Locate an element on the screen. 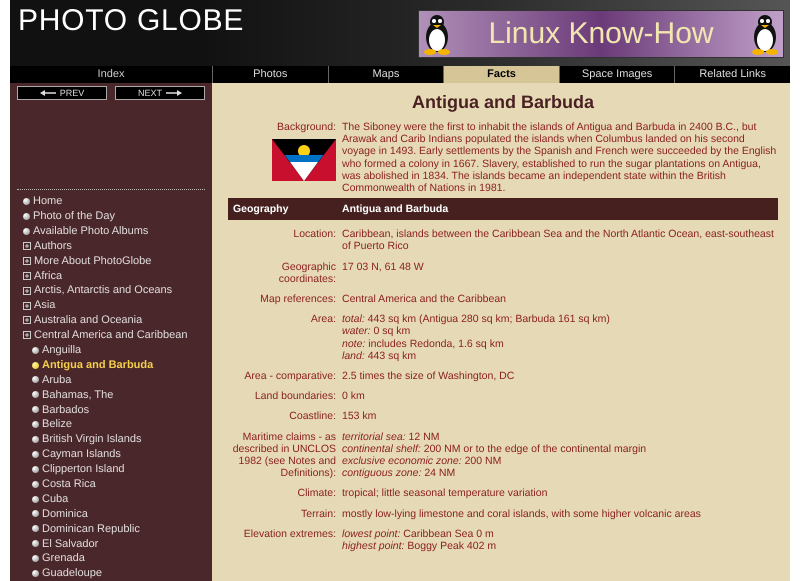  section-value: Antigua and Barbuda is located at coordinates (395, 209).